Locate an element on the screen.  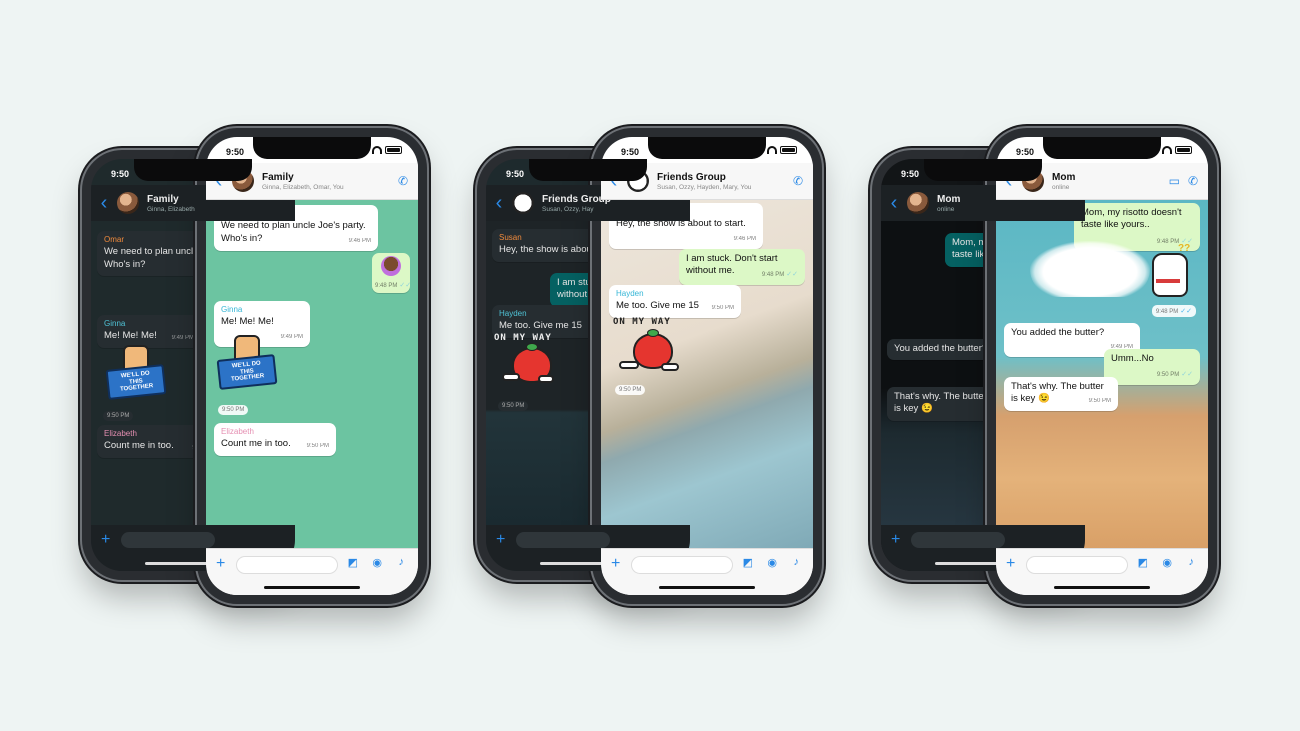
question-mark-icon: ?? is located at coordinates (1184, 248).